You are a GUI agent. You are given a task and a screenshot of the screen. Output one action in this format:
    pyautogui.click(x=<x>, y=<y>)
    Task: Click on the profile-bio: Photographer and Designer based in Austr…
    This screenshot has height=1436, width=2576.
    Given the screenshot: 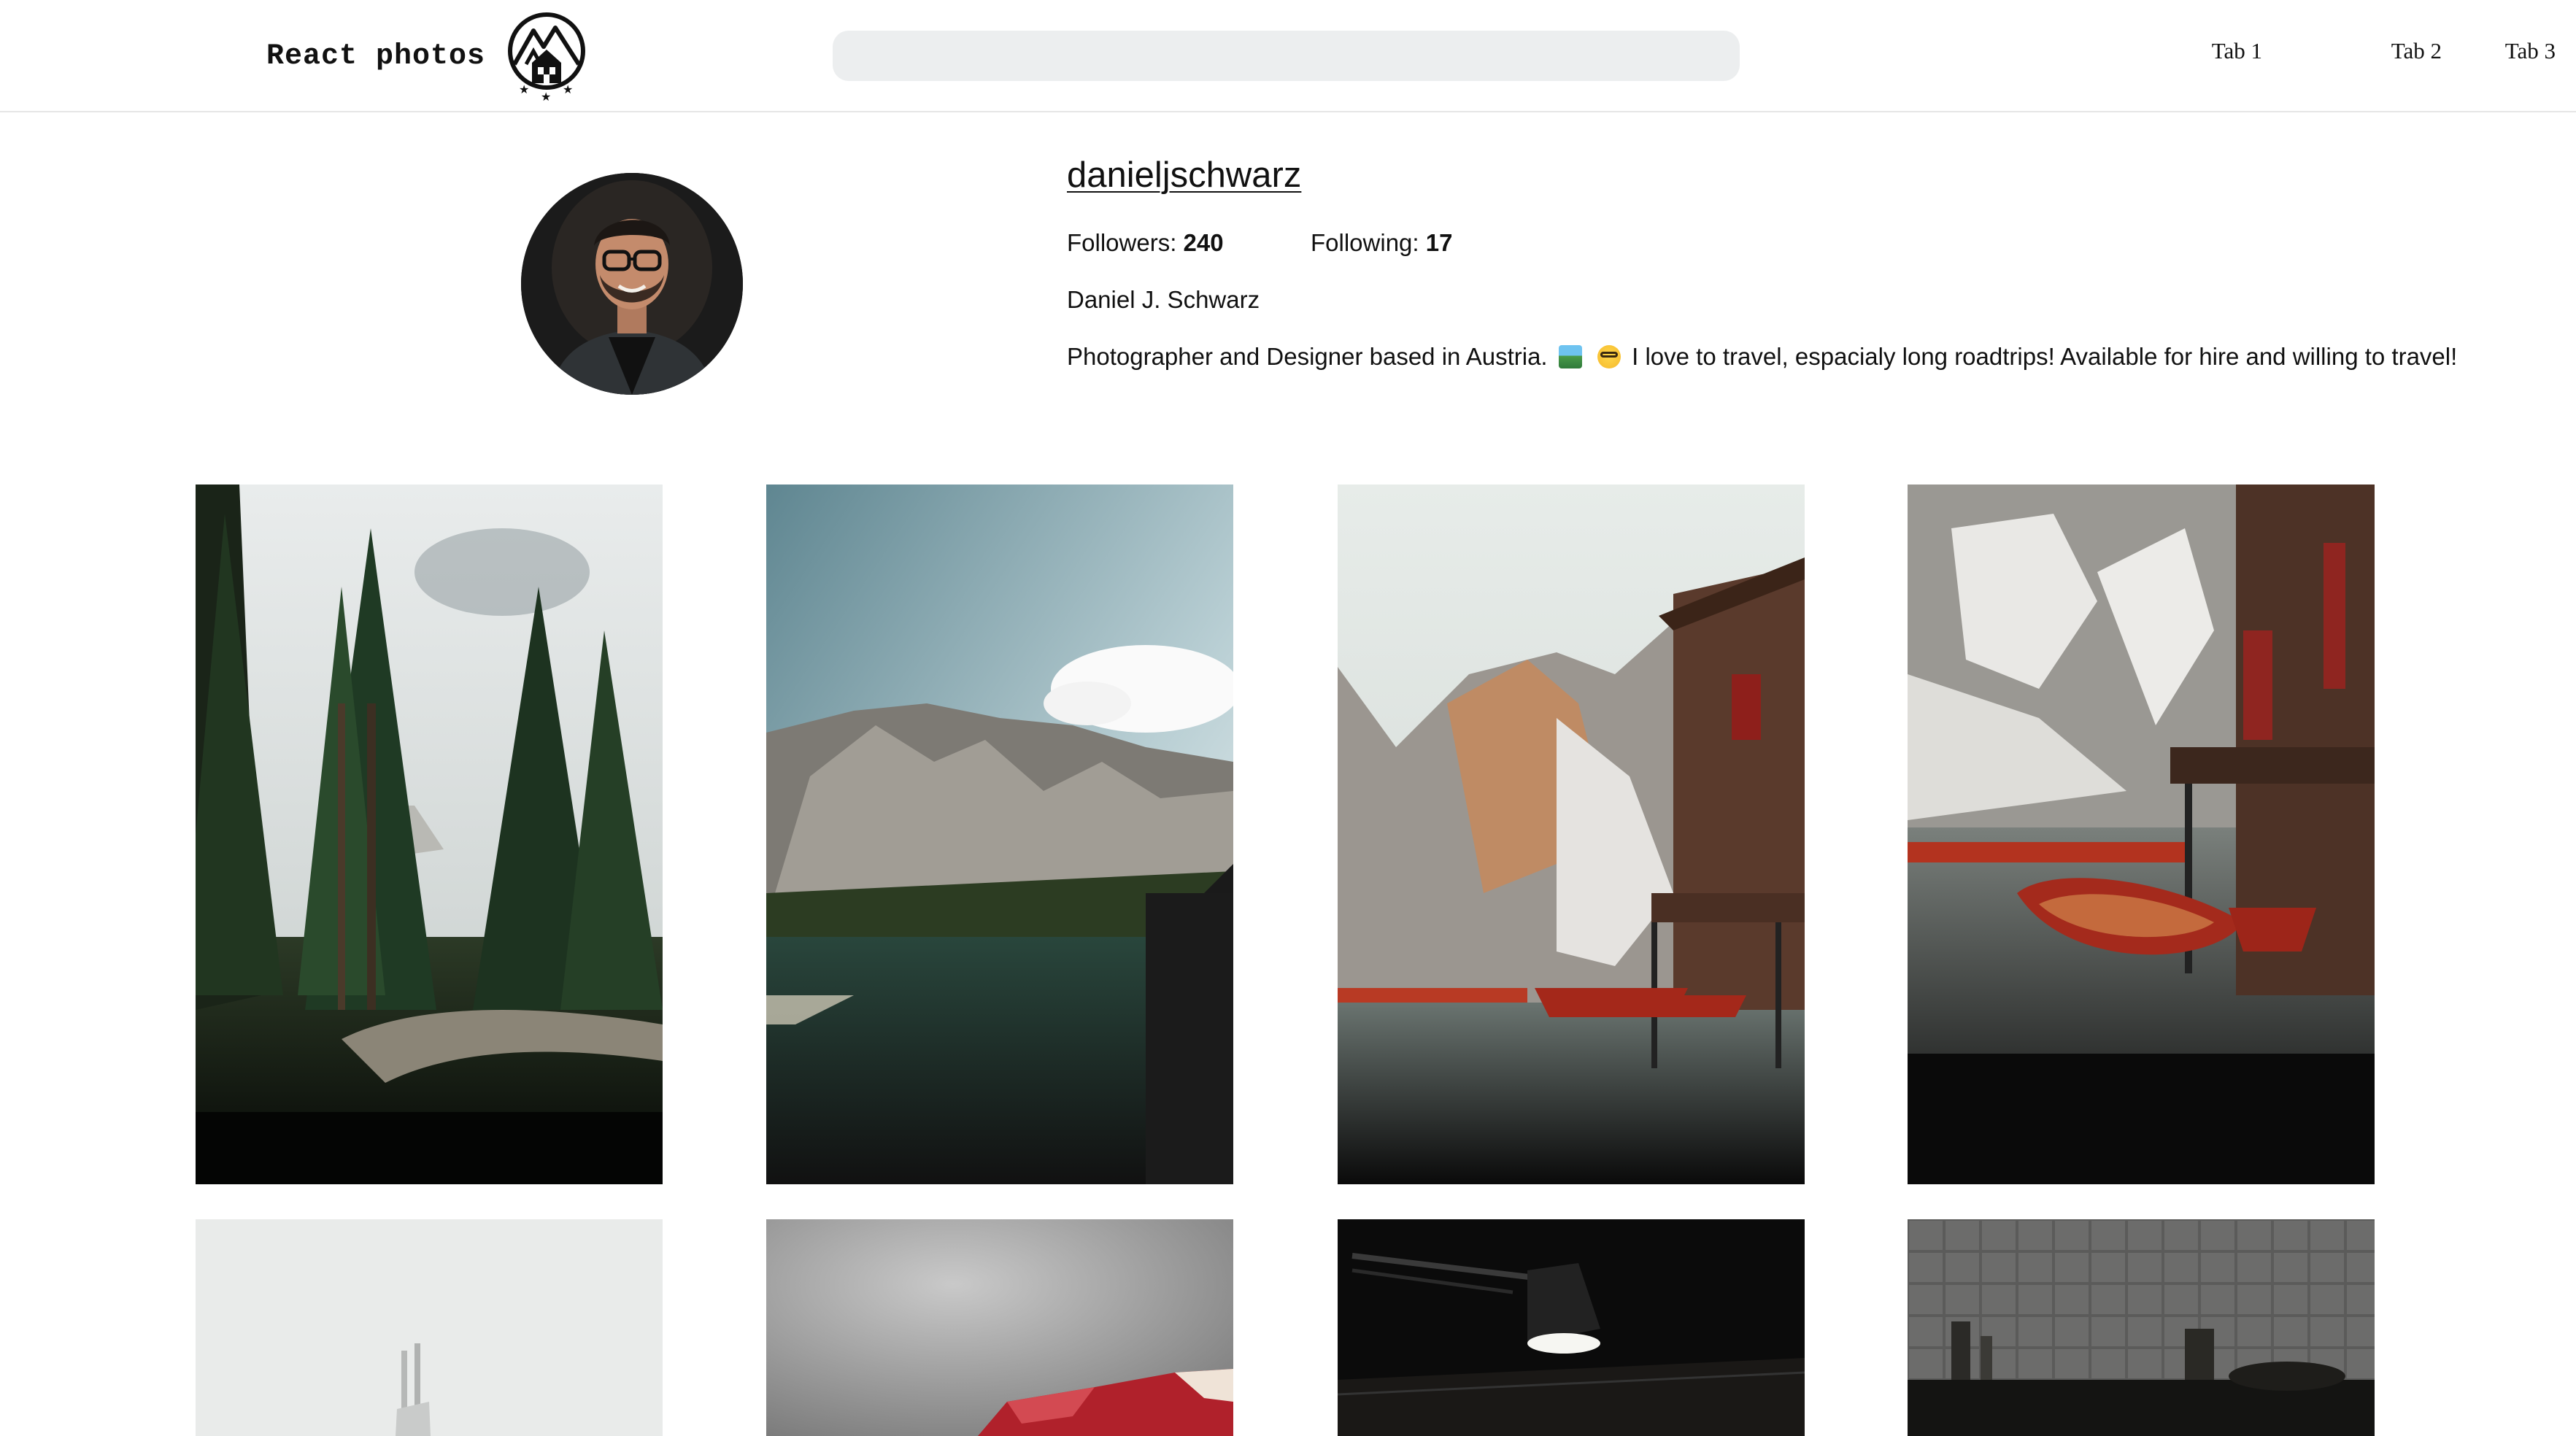 What is the action you would take?
    pyautogui.click(x=1762, y=357)
    